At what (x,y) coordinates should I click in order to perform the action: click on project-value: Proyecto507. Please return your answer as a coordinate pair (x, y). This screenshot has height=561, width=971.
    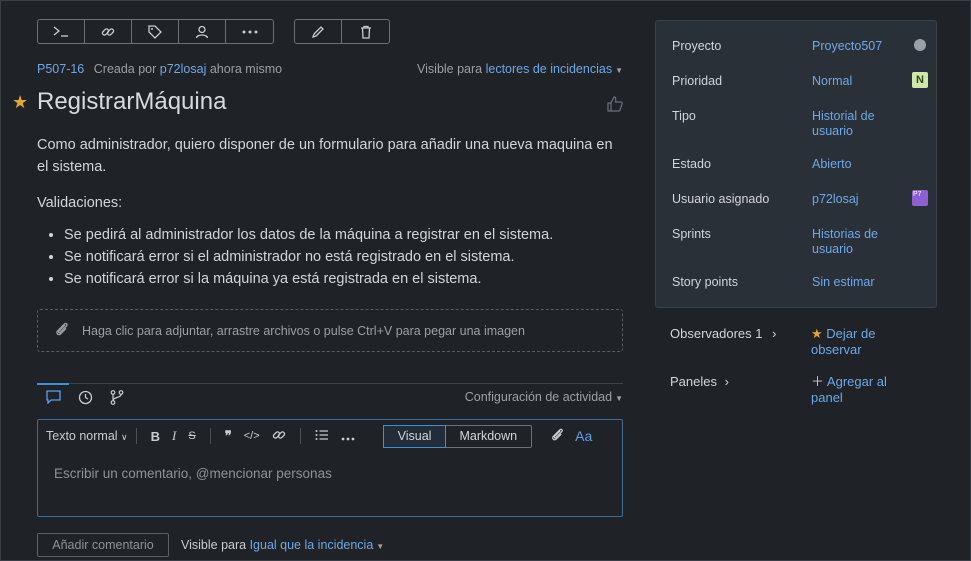
    Looking at the image, I should click on (852, 46).